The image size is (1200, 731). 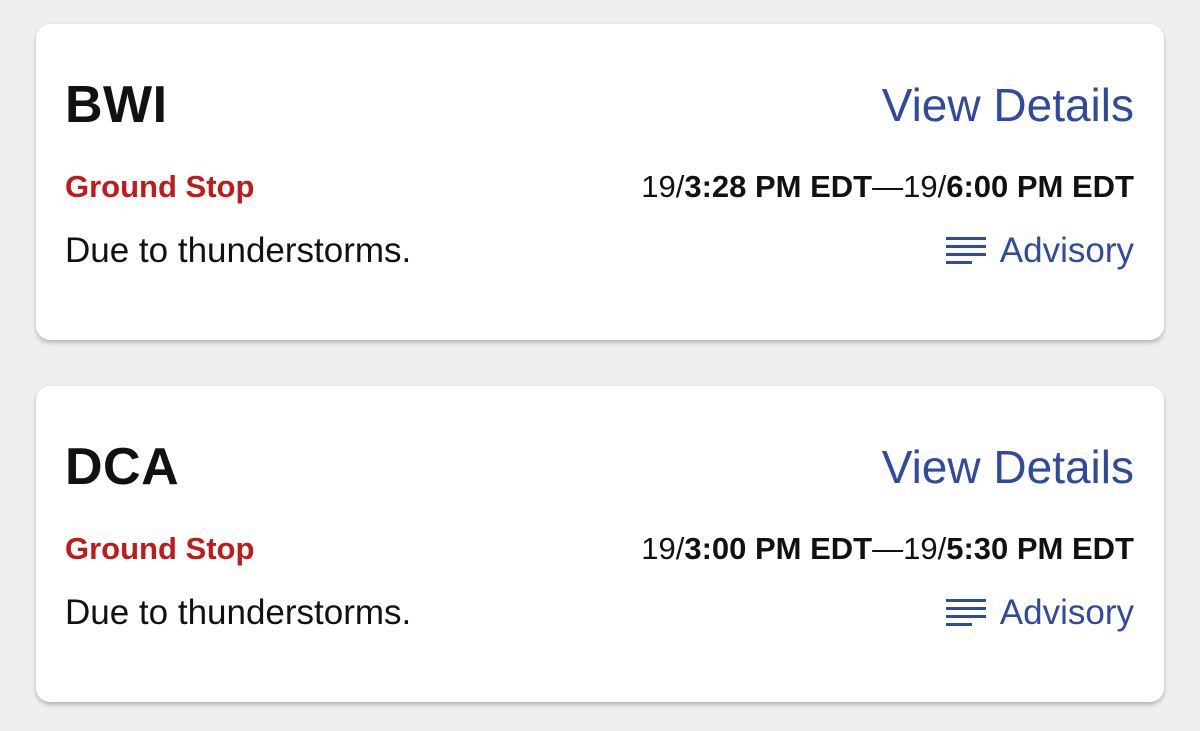 I want to click on time-range: 19/3:00 PM EDT—19/5:30 PM EDT, so click(x=887, y=549).